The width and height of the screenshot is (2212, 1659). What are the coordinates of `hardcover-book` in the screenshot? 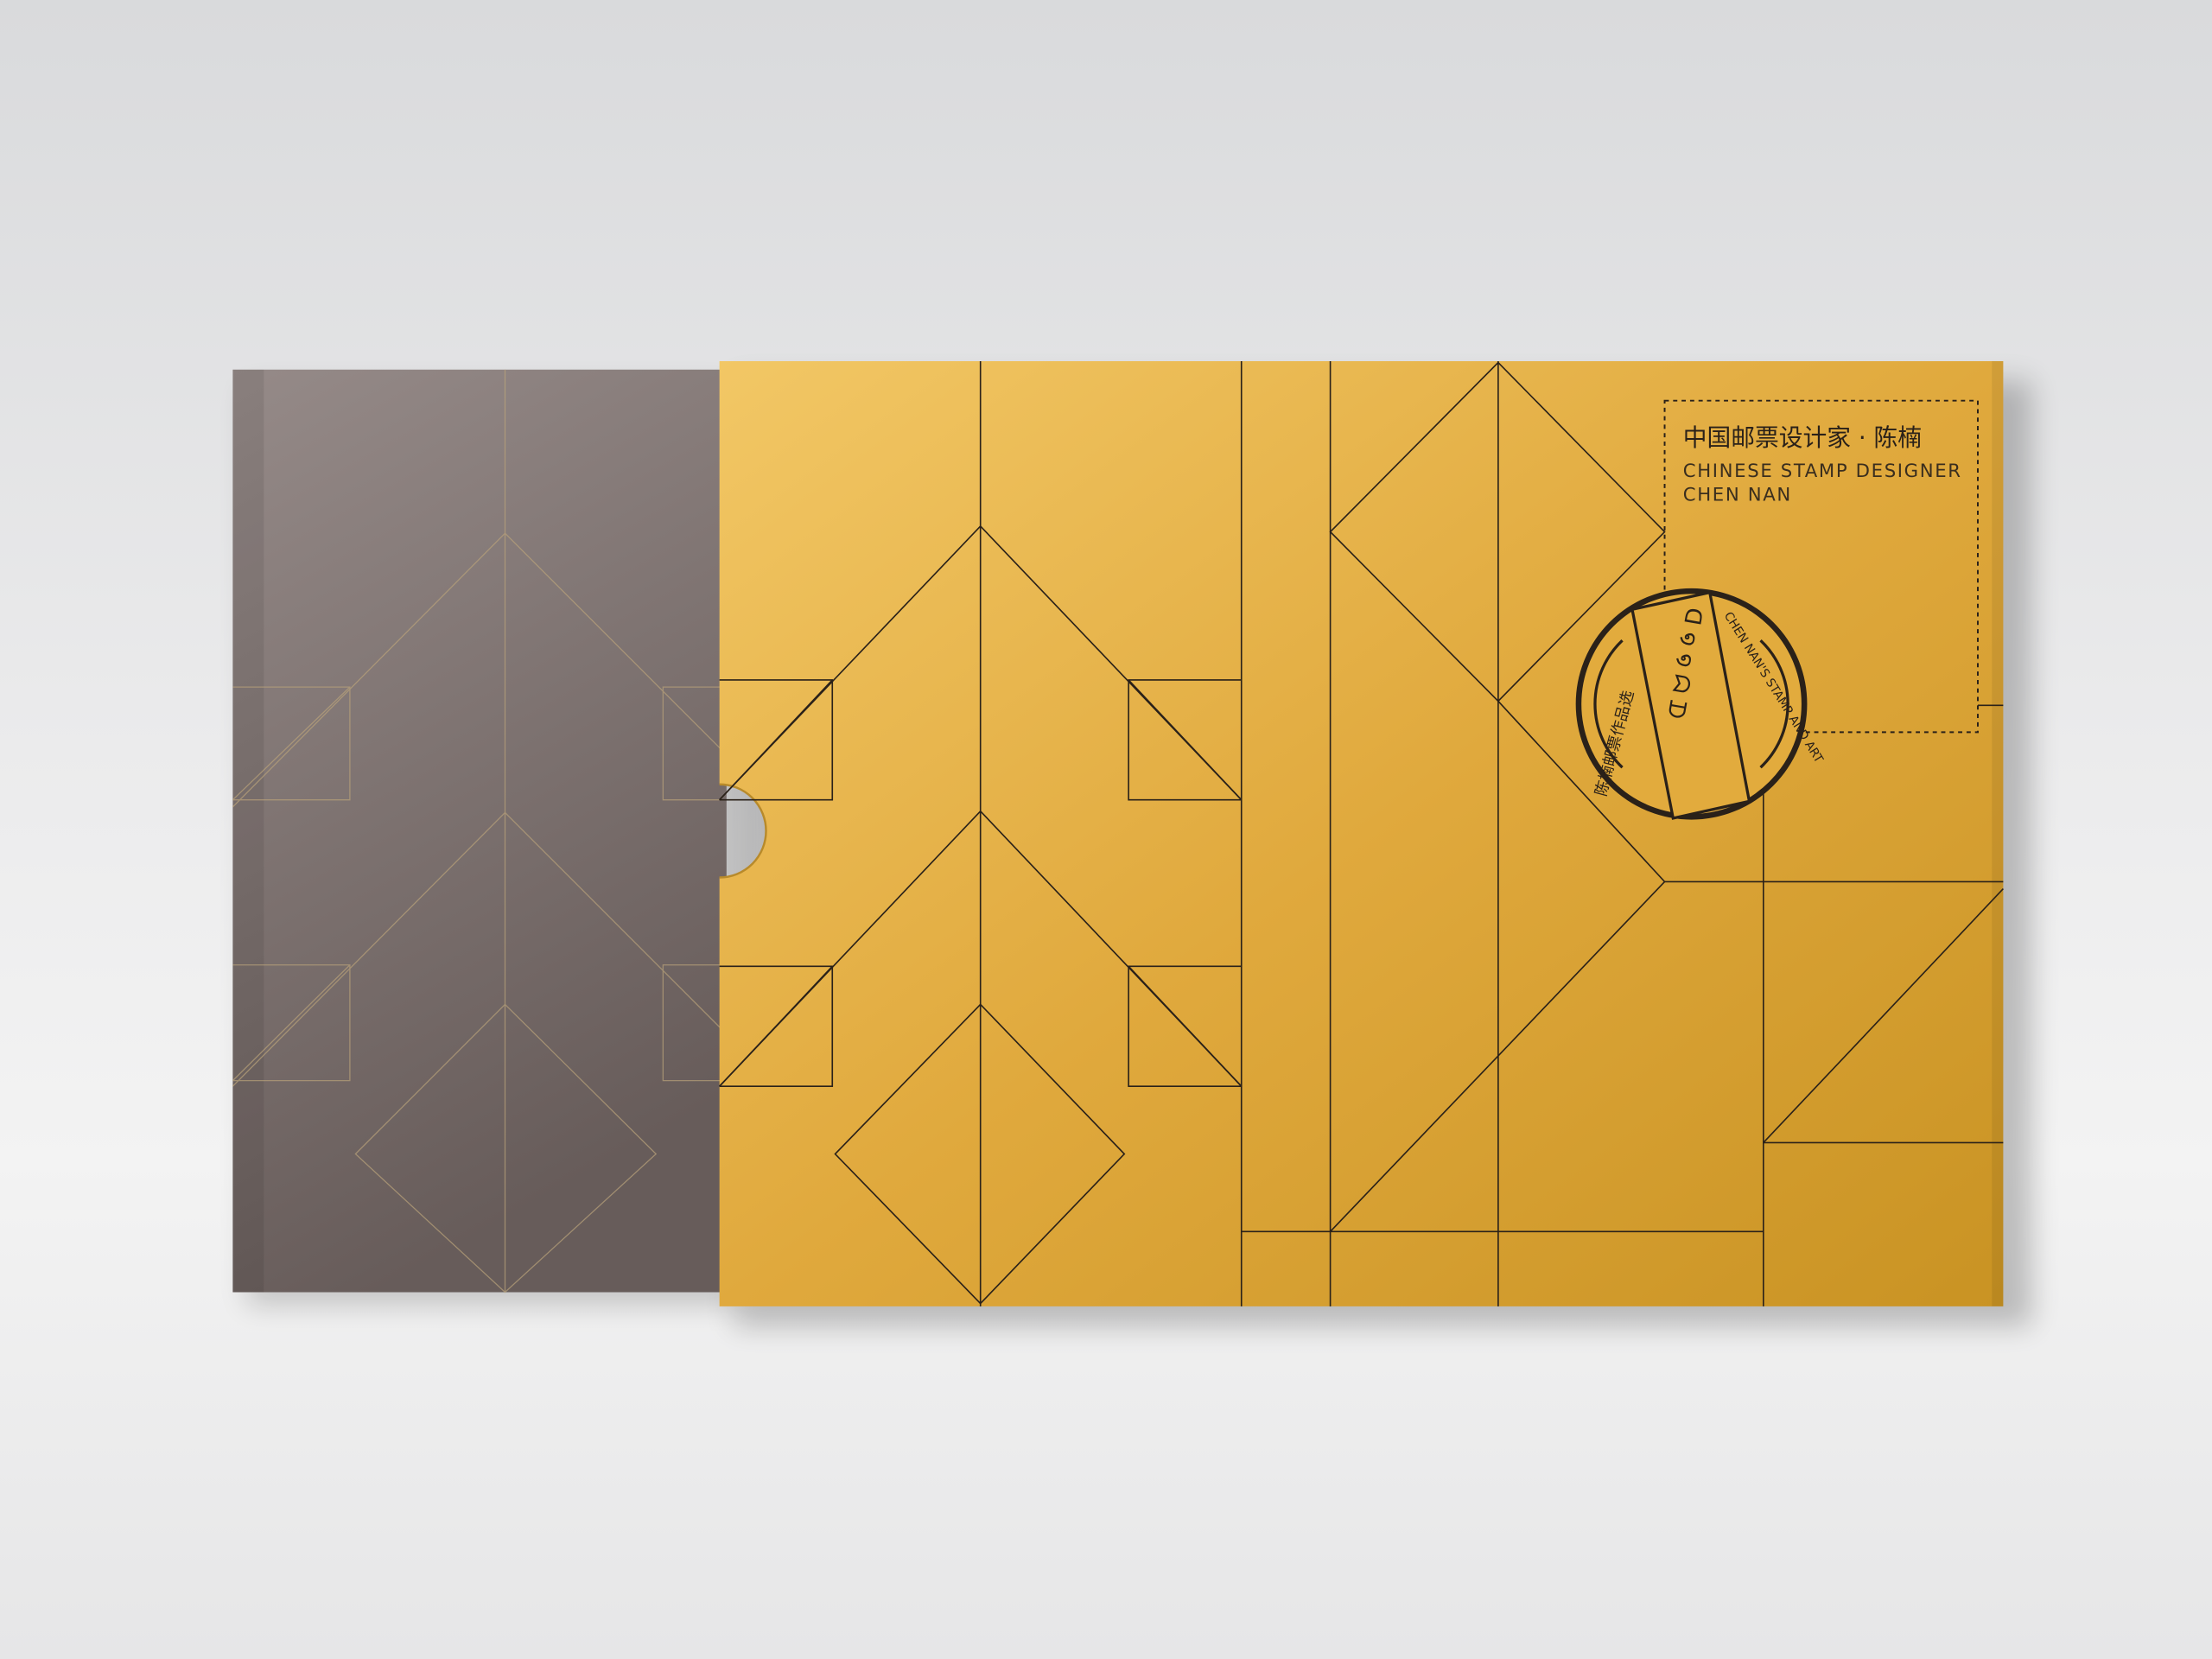 It's located at (480, 831).